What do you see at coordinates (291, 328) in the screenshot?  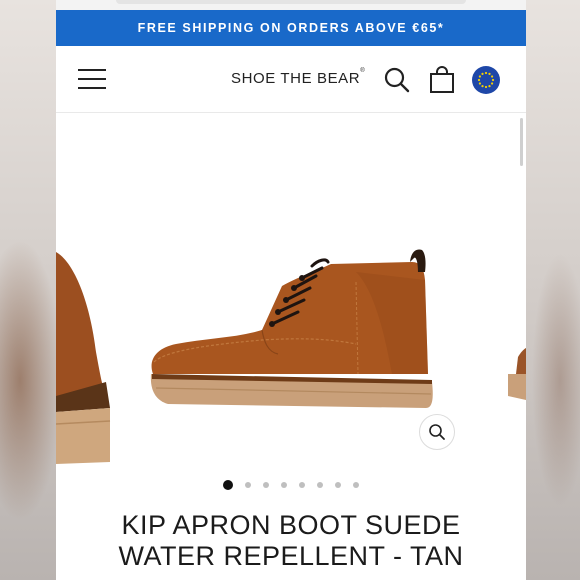 I see `main-boot` at bounding box center [291, 328].